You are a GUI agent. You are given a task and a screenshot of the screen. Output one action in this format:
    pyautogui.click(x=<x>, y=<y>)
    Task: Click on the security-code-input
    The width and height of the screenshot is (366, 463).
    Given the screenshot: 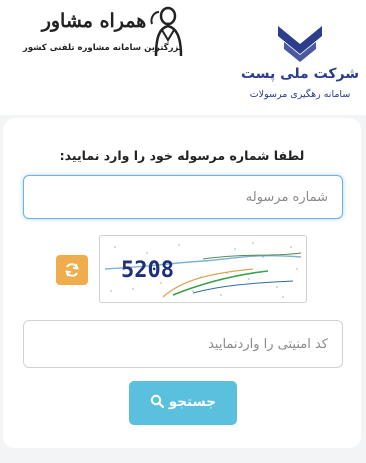 What is the action you would take?
    pyautogui.click(x=183, y=344)
    